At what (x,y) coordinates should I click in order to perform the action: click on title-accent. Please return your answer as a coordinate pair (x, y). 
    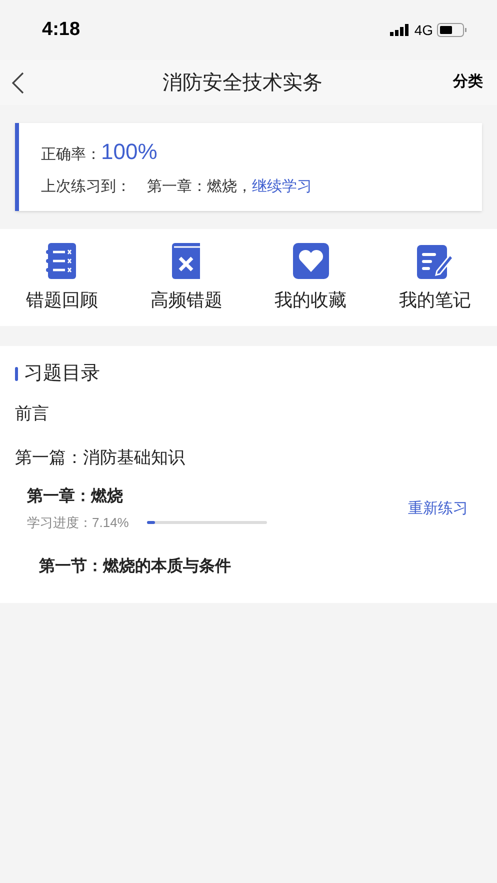
    Looking at the image, I should click on (16, 373).